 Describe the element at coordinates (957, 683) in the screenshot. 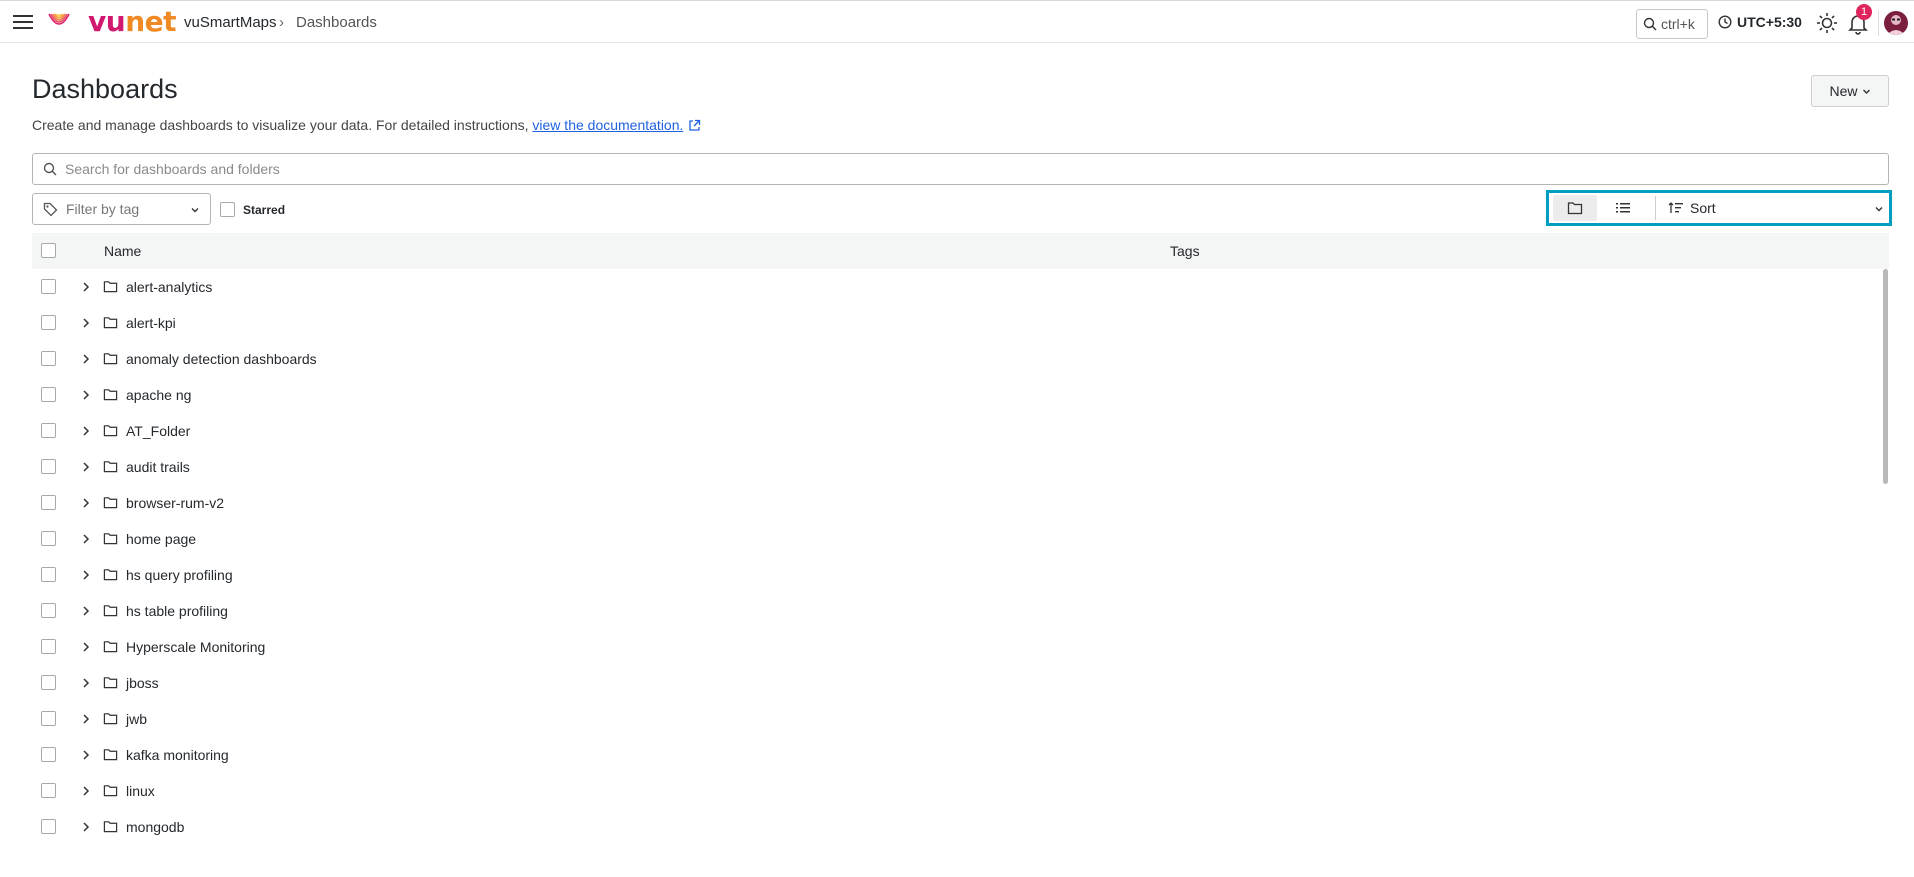

I see `table-row: jboss` at that location.